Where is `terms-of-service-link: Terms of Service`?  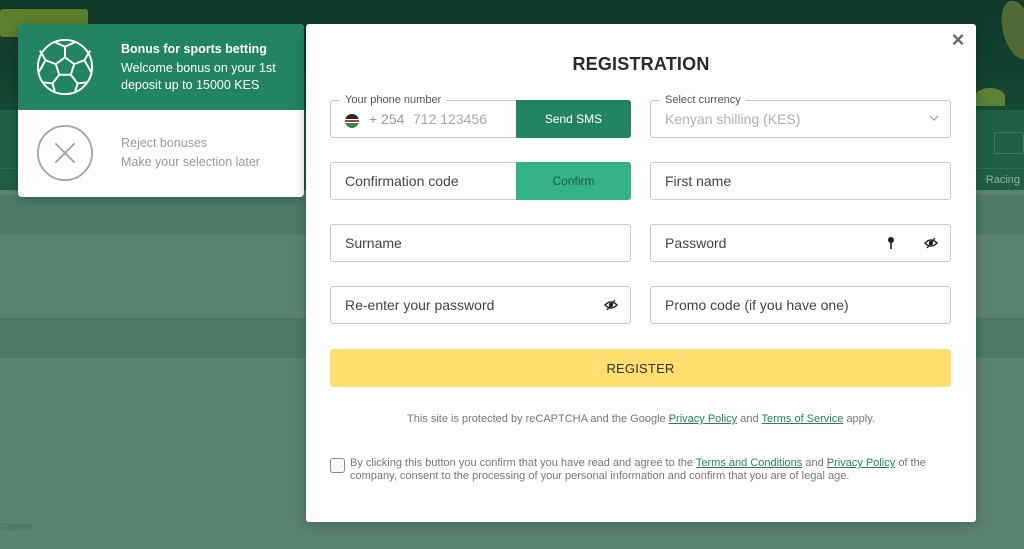 terms-of-service-link: Terms of Service is located at coordinates (802, 419).